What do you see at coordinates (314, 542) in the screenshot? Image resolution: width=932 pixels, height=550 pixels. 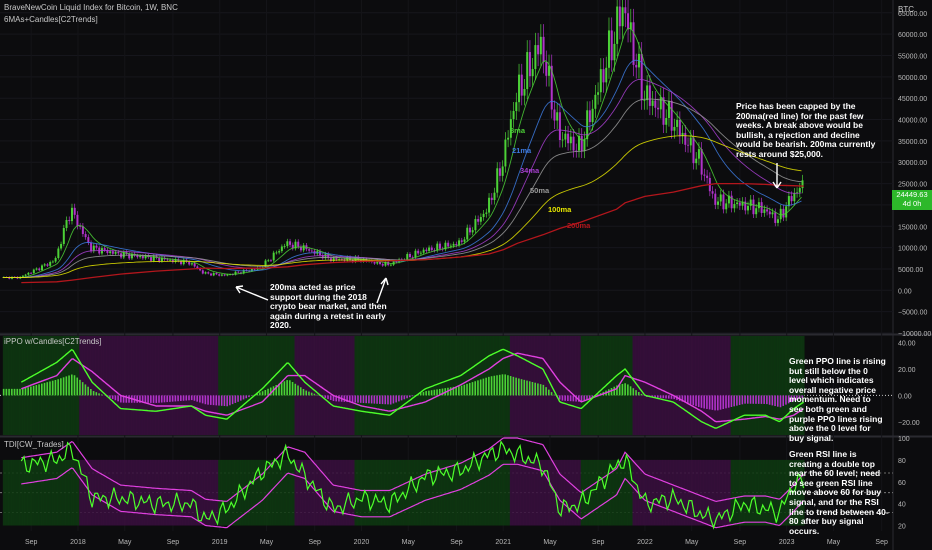 I see `x-tick-6: Sep` at bounding box center [314, 542].